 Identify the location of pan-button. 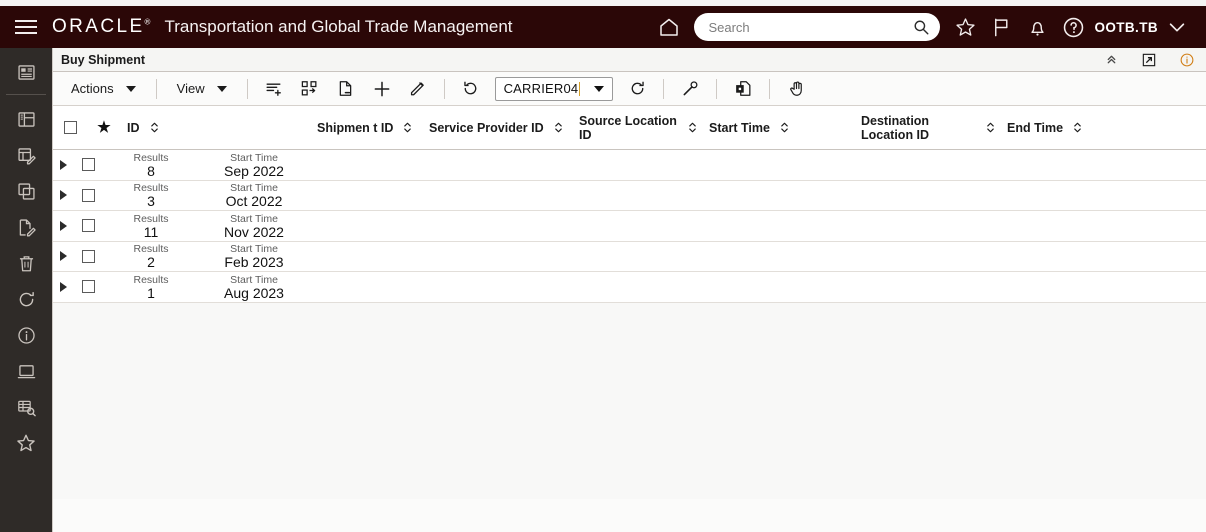
(796, 89).